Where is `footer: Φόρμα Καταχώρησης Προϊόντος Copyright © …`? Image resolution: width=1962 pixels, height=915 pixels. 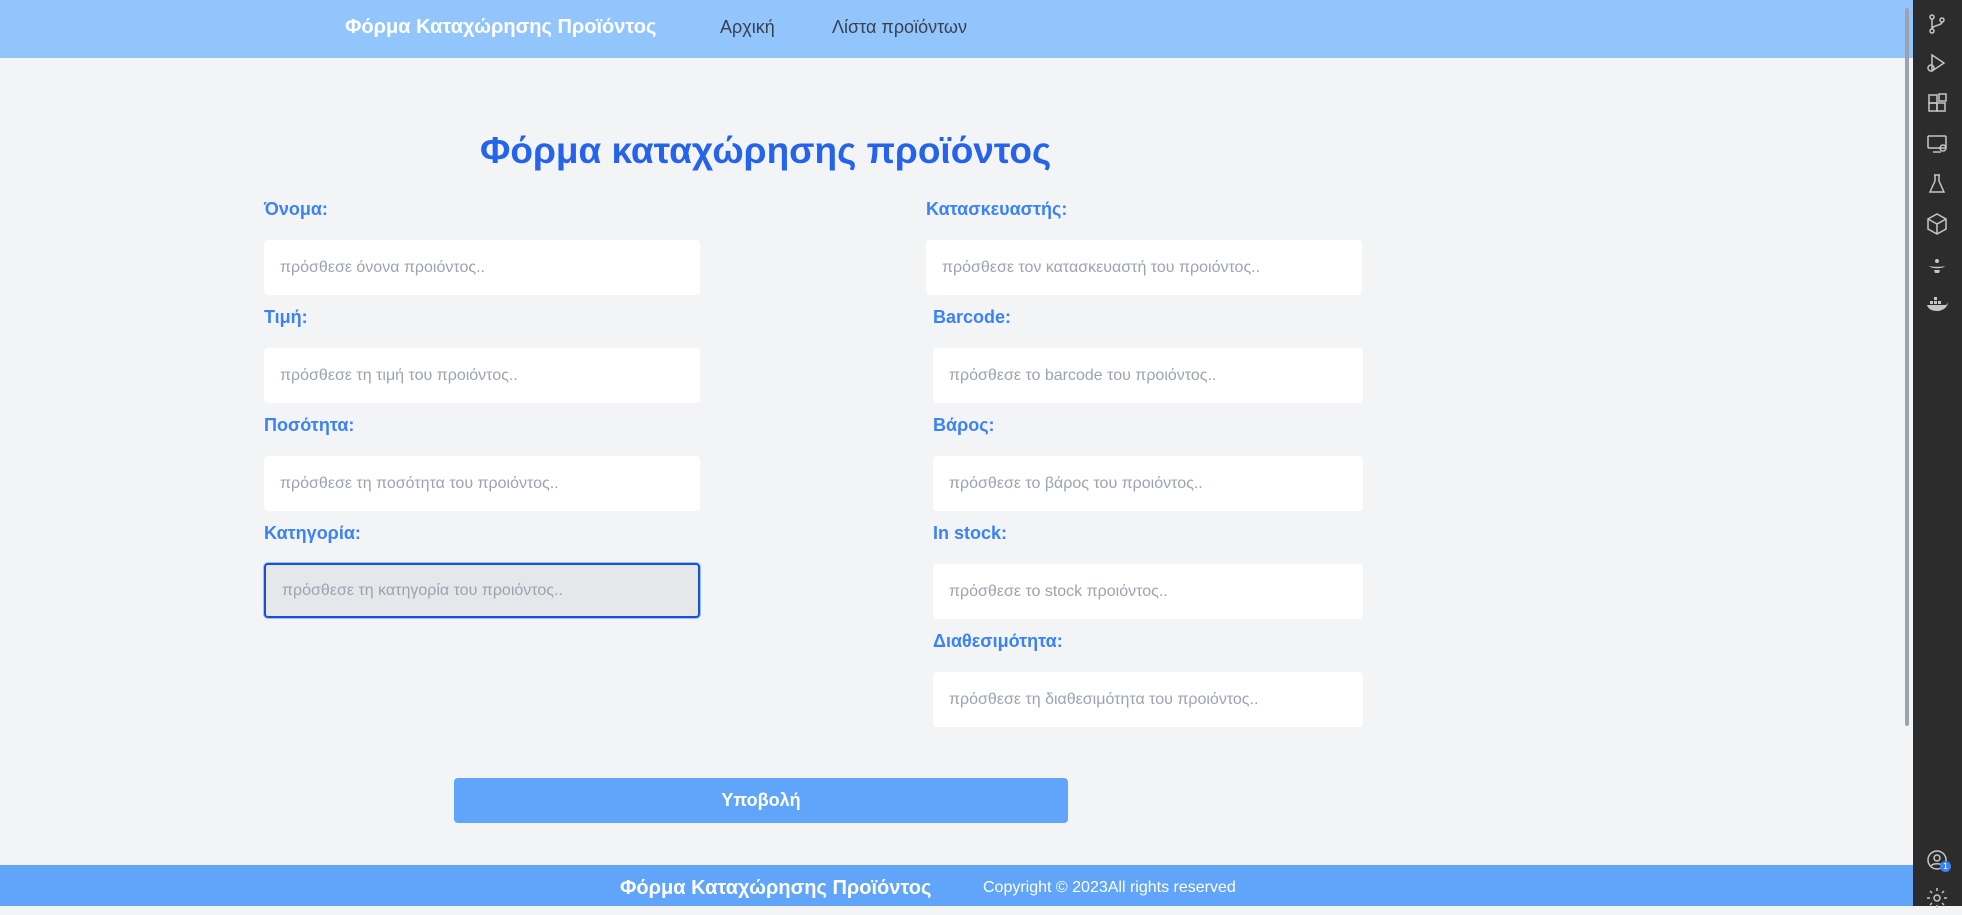
footer: Φόρμα Καταχώρησης Προϊόντος Copyright © … is located at coordinates (956, 885).